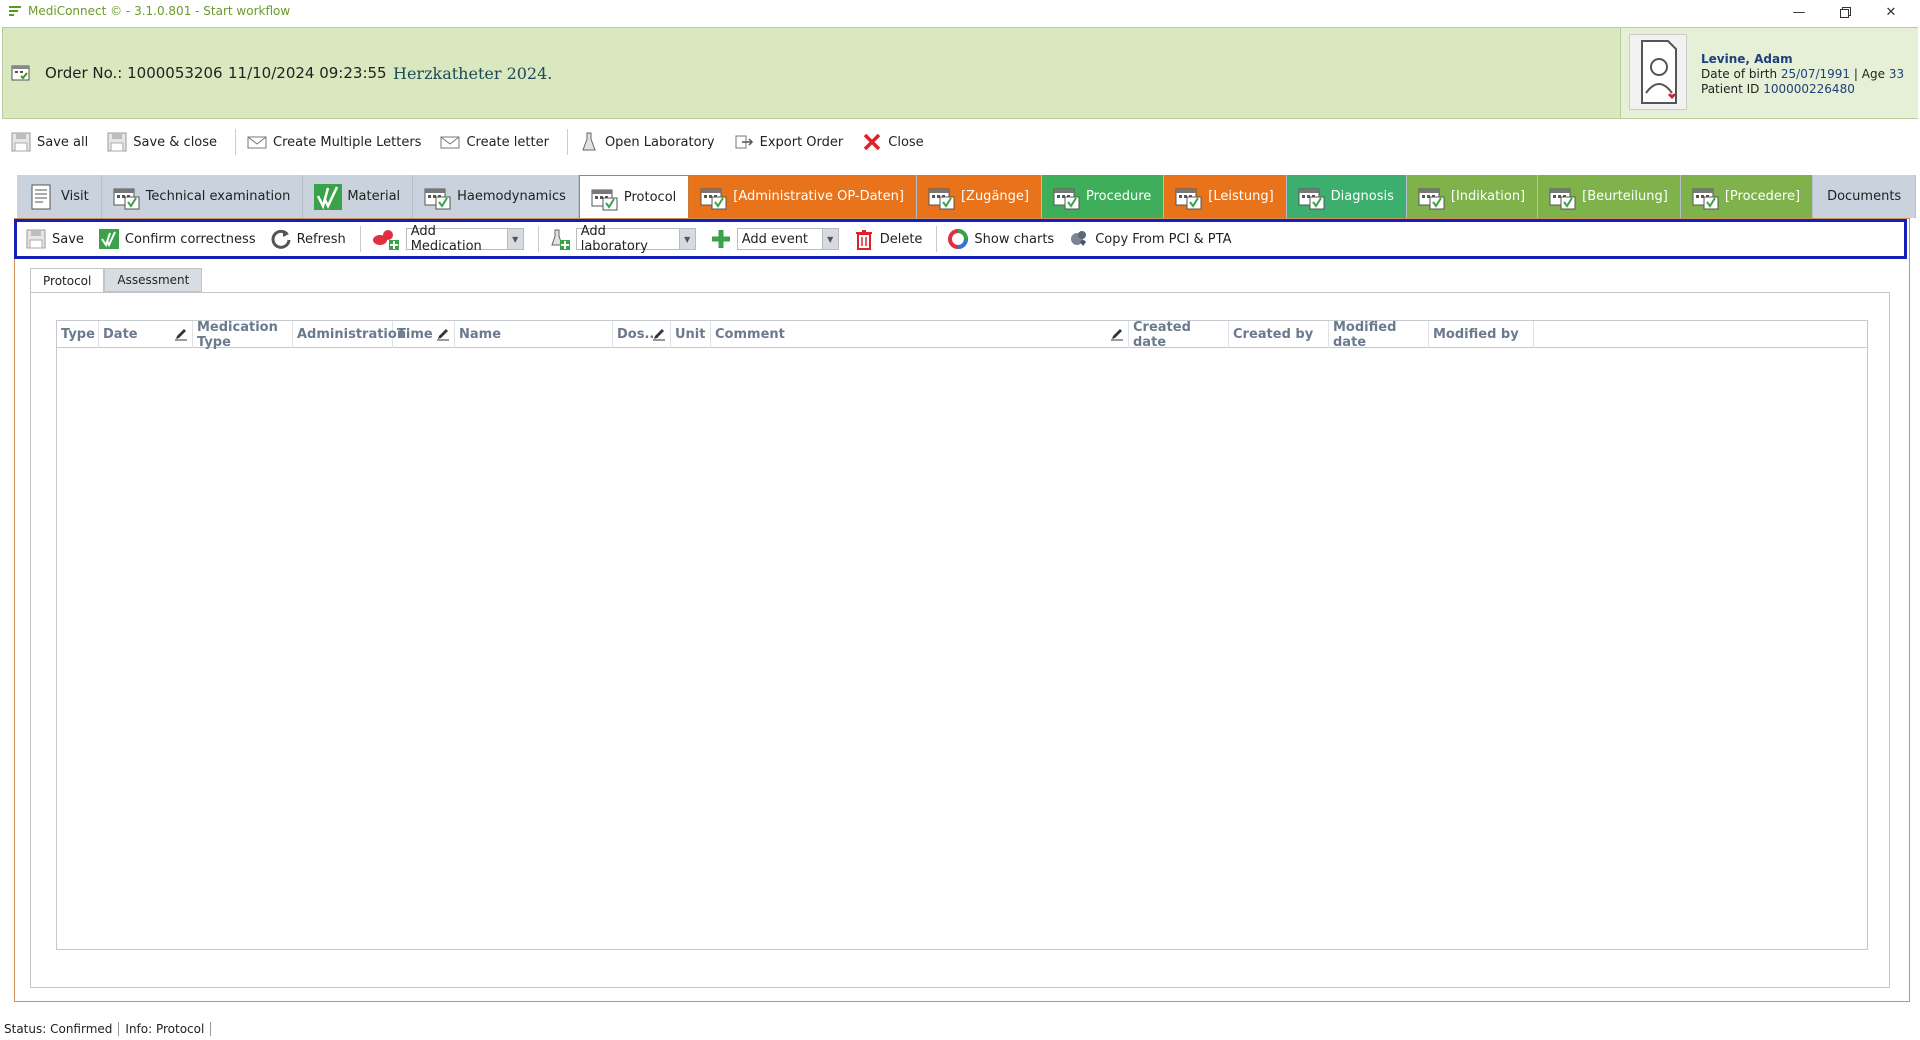  What do you see at coordinates (887, 239) in the screenshot?
I see `delete-button: Delete` at bounding box center [887, 239].